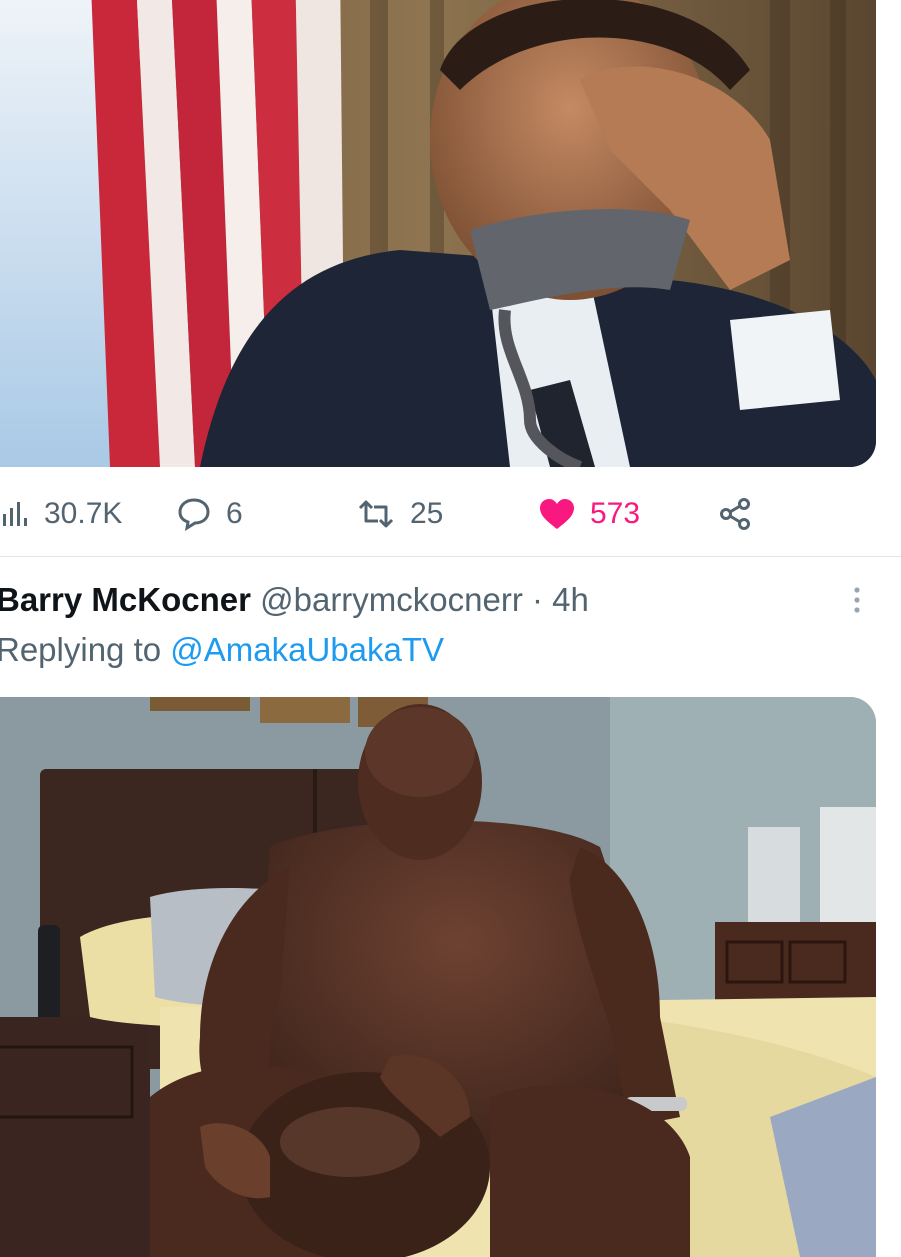  What do you see at coordinates (125, 599) in the screenshot?
I see `author-display-name: Barry McKocner` at bounding box center [125, 599].